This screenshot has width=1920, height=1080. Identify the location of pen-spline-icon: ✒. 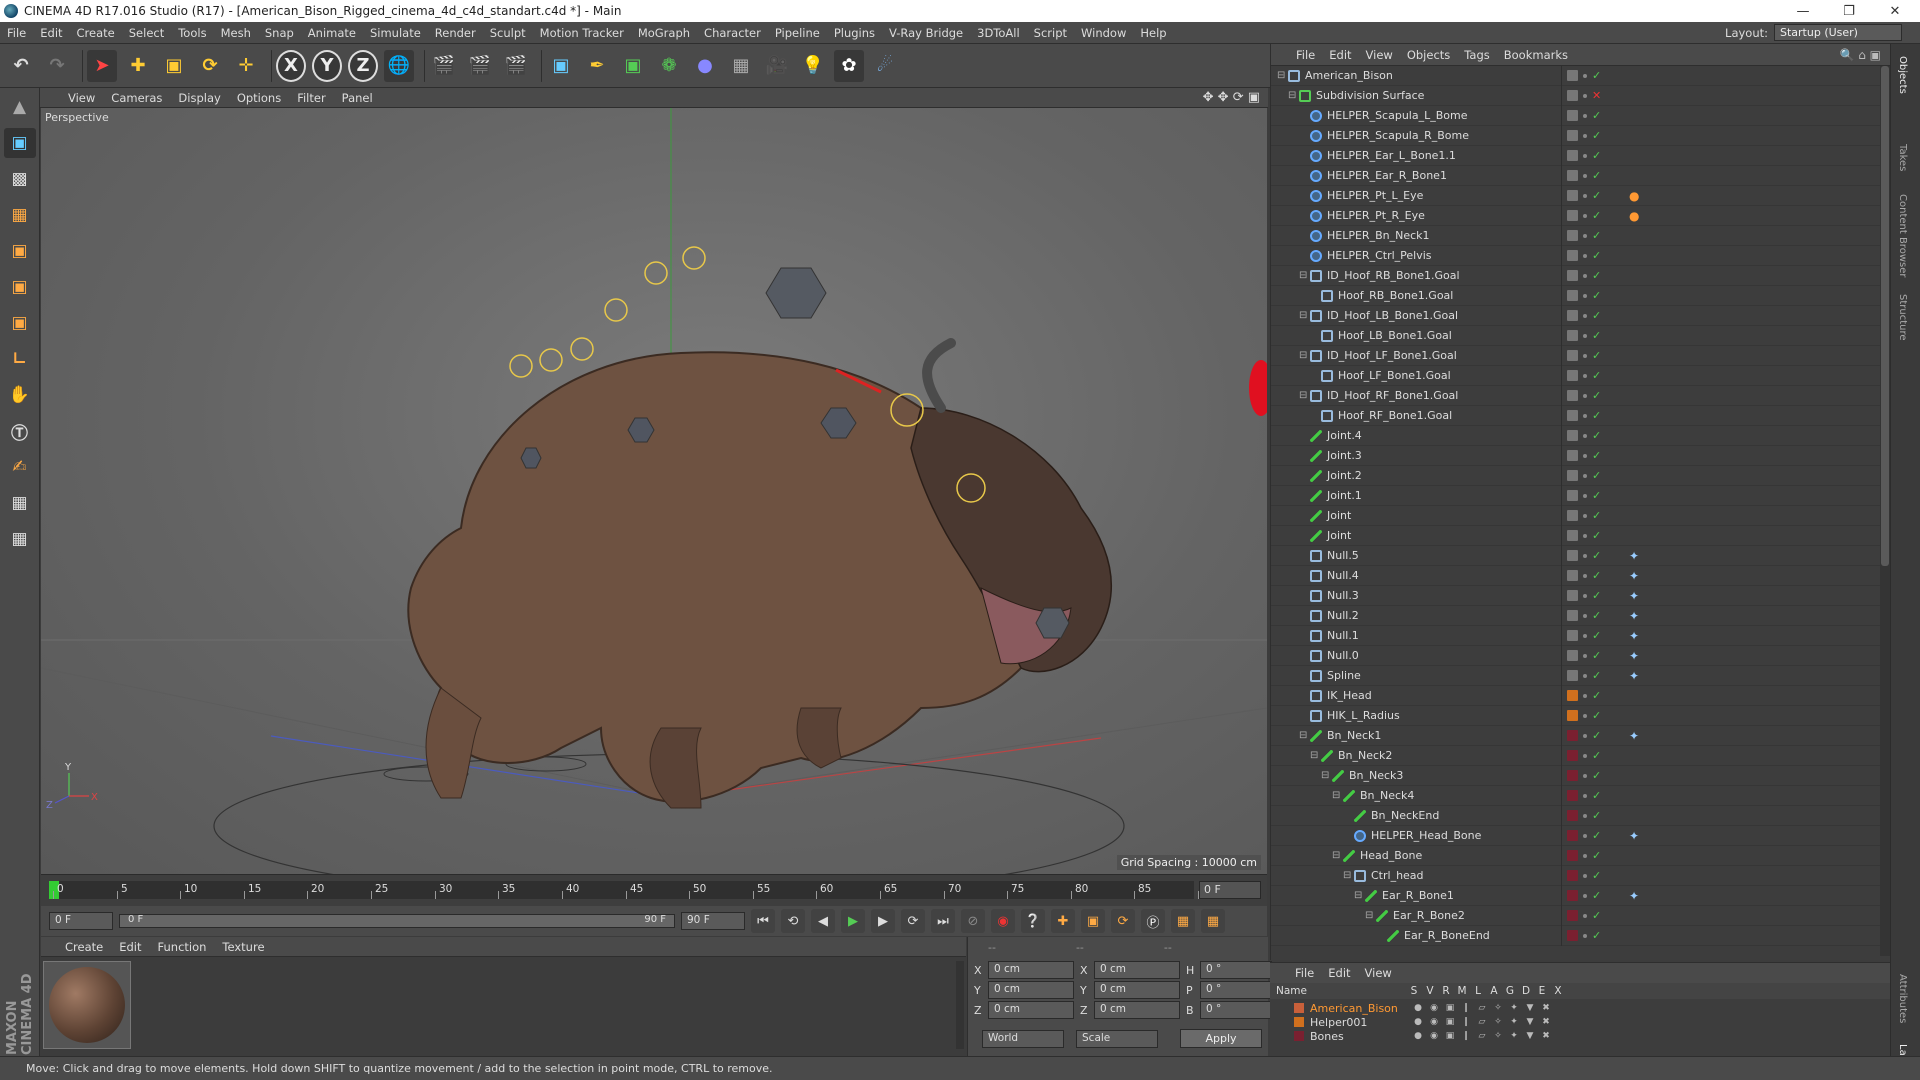
(597, 66).